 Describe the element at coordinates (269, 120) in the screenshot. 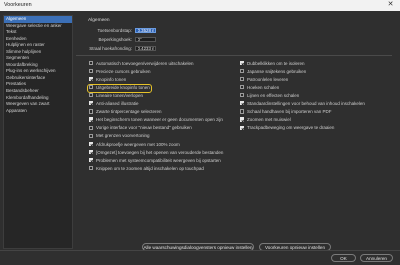

I see `option-label: Zoomen met muiswiel` at that location.